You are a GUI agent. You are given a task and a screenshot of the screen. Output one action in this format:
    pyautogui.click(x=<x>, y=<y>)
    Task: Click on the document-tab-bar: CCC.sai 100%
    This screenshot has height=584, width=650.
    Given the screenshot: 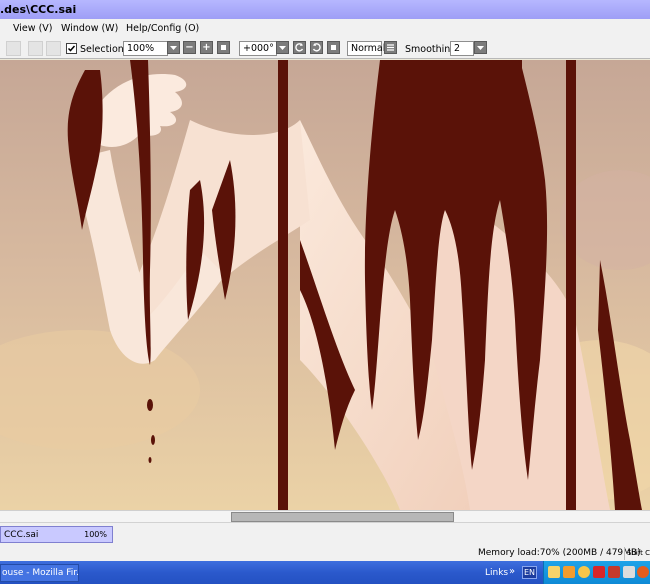 What is the action you would take?
    pyautogui.click(x=325, y=534)
    